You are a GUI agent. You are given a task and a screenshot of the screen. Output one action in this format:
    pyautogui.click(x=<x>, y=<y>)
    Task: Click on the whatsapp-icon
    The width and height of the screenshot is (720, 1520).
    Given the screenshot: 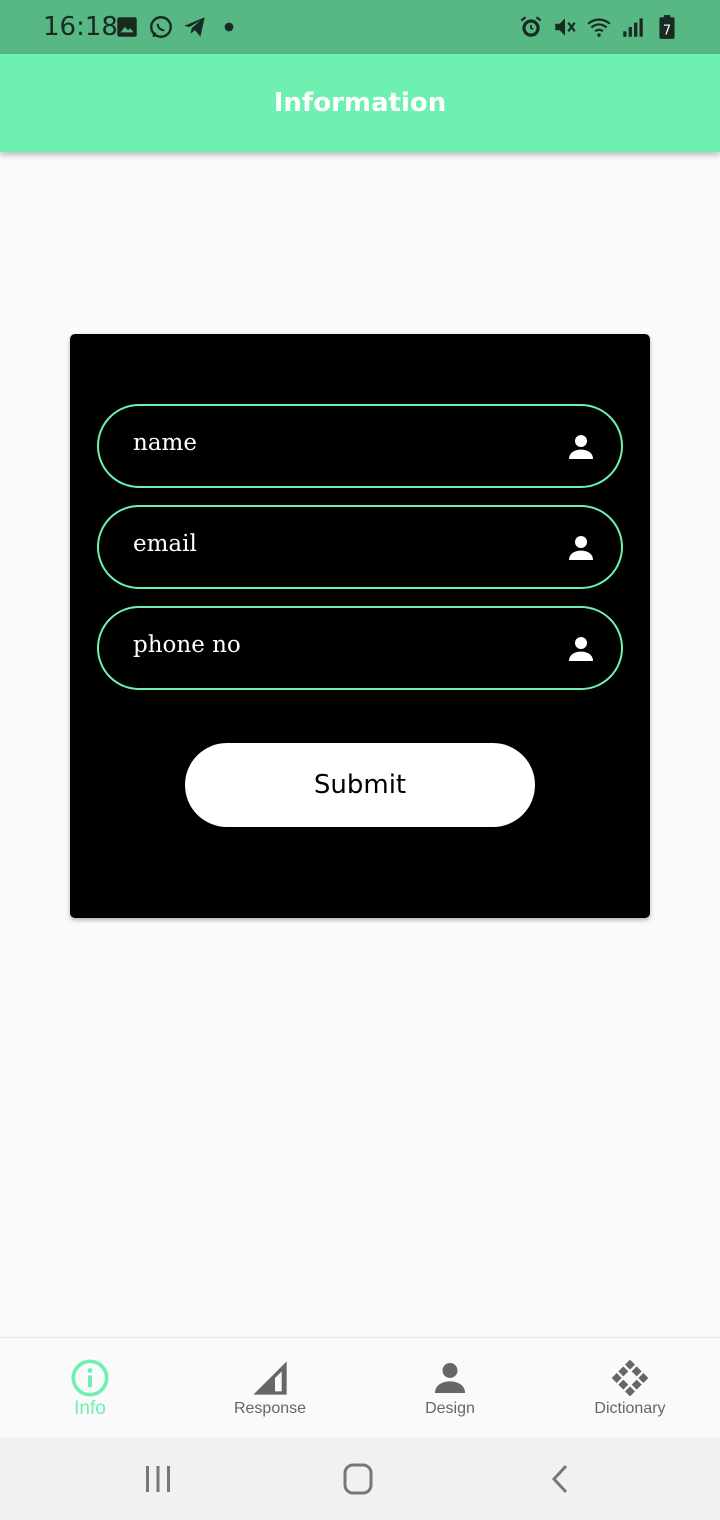 What is the action you would take?
    pyautogui.click(x=161, y=27)
    